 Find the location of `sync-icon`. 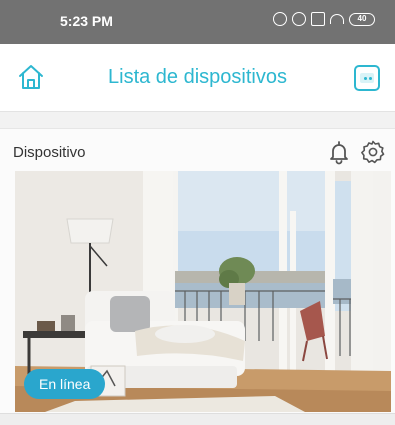

sync-icon is located at coordinates (280, 19).